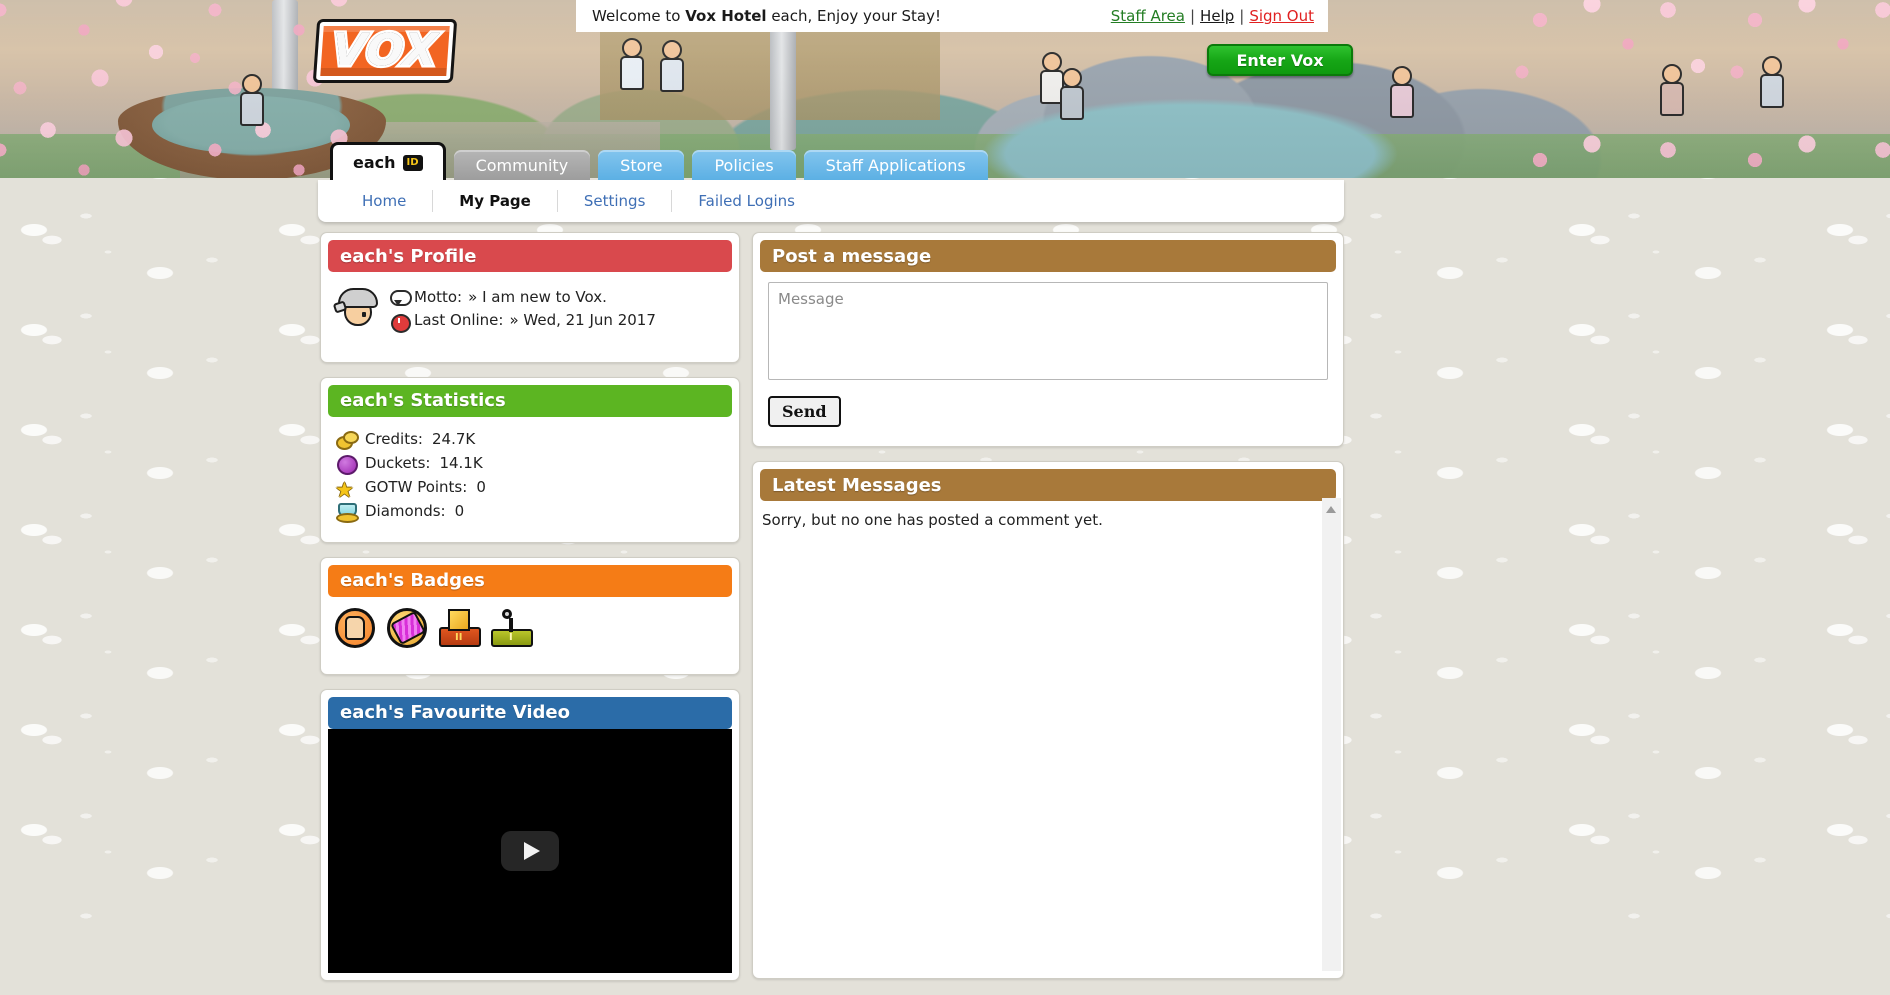 The height and width of the screenshot is (995, 1890). I want to click on post-message-panel-header: Post a message, so click(1048, 256).